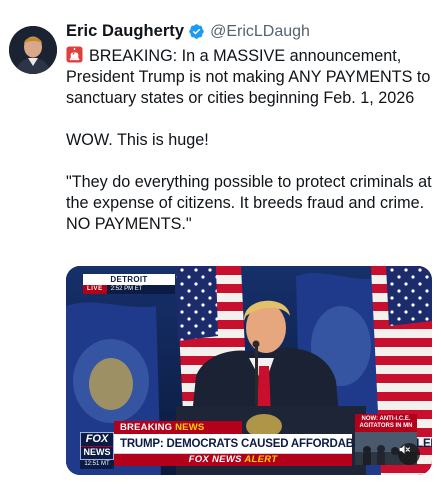  Describe the element at coordinates (129, 279) in the screenshot. I see `location-label: DETROIT` at that location.